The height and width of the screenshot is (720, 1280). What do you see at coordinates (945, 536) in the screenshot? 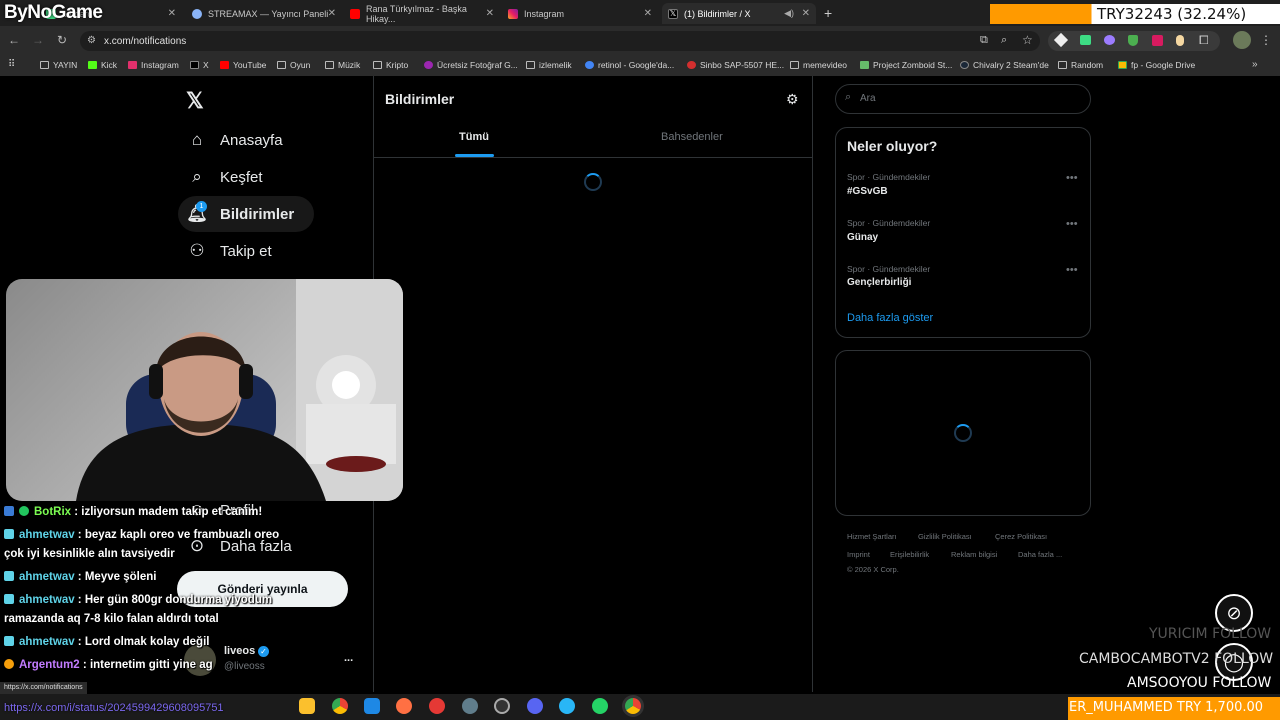
I see `footer-link: Gizlilik Politikası` at bounding box center [945, 536].